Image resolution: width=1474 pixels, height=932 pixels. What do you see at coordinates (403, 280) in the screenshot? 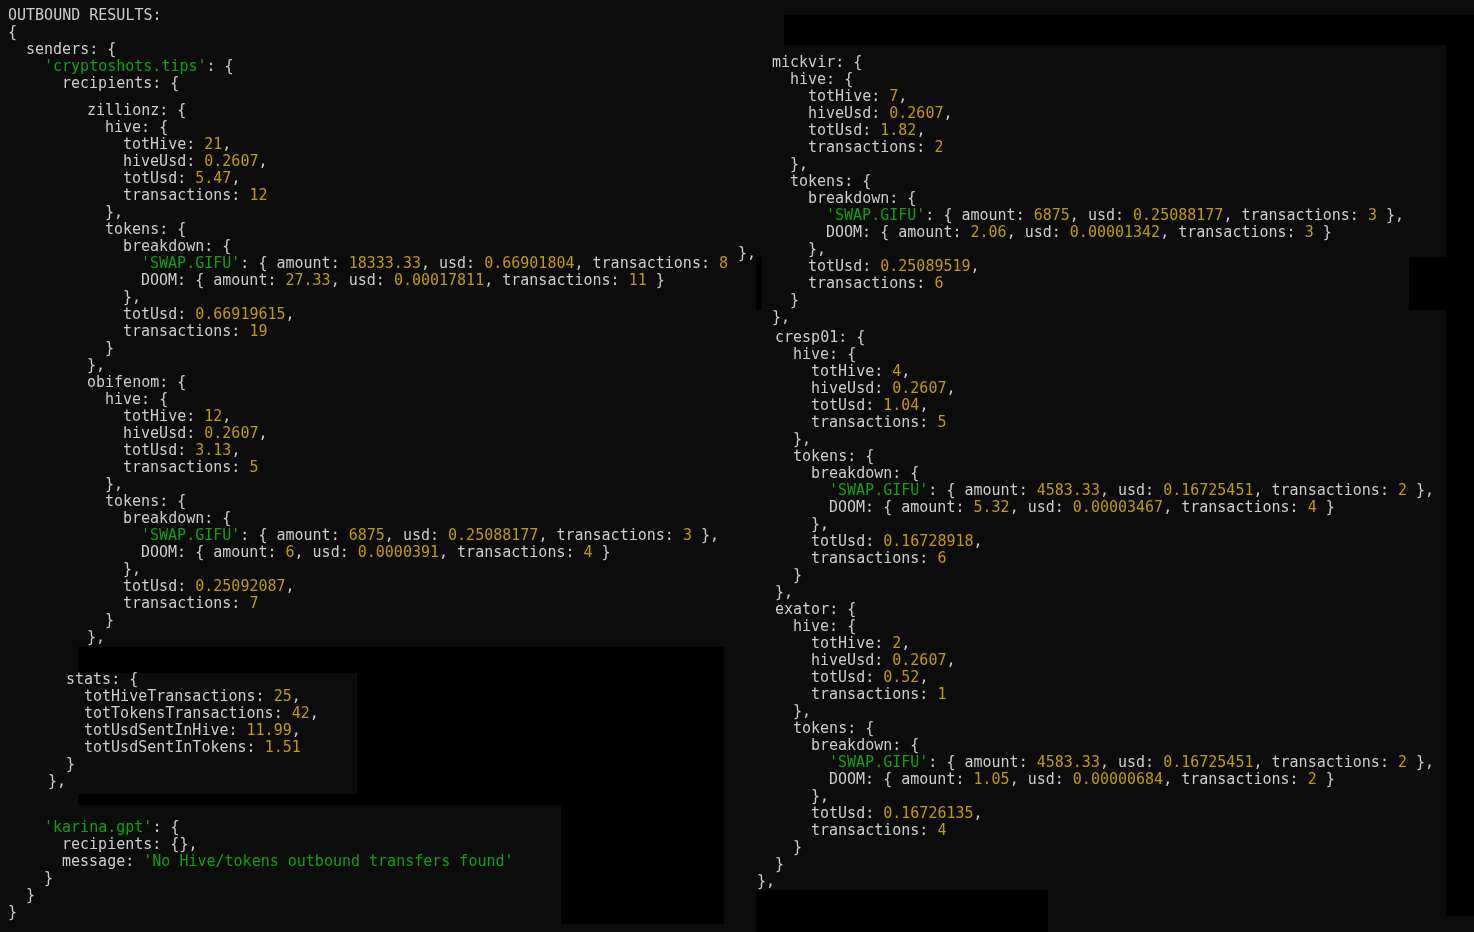
I see `output-line: DOOM: { amount: 27.33, usd: 0.00017811, transactions: 11 }` at bounding box center [403, 280].